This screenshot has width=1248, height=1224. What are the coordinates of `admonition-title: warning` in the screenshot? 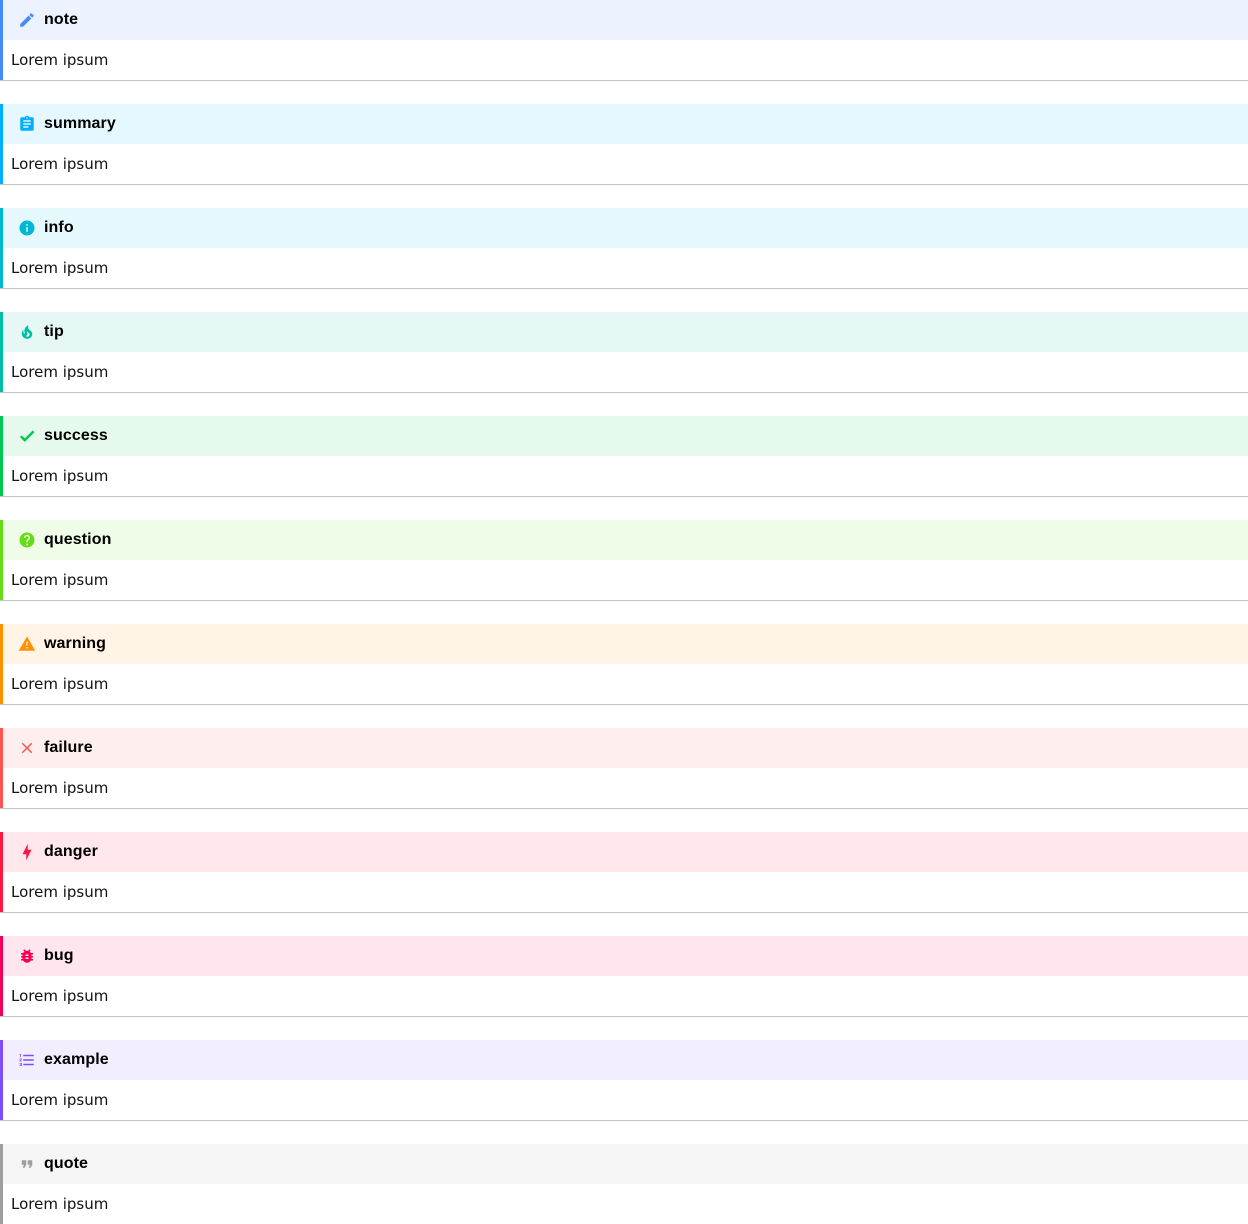 It's located at (625, 644).